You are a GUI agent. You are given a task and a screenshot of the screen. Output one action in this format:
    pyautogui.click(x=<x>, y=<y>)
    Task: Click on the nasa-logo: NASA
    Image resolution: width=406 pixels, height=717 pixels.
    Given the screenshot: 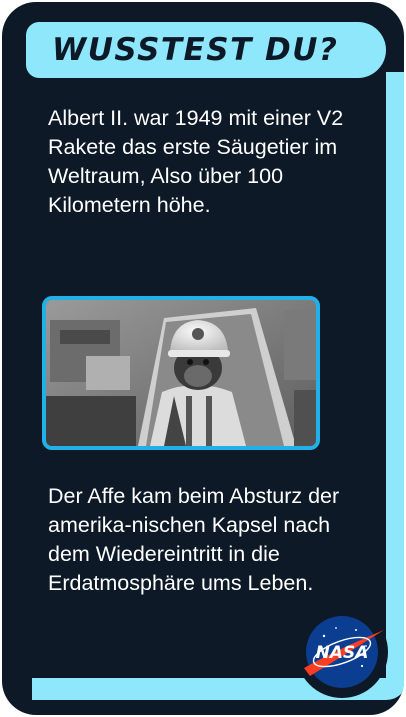 What is the action you would take?
    pyautogui.click(x=344, y=652)
    